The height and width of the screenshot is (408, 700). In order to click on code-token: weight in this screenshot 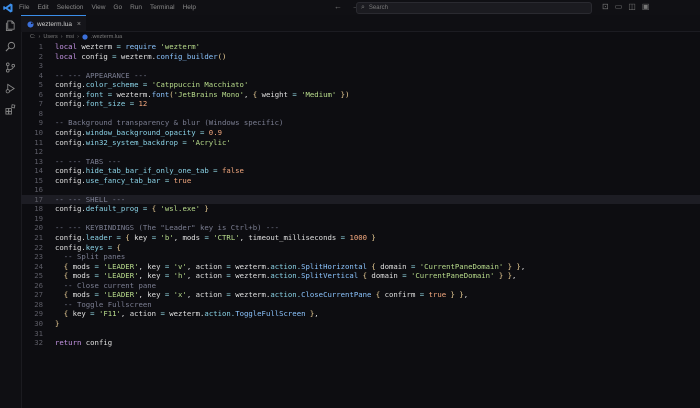, I will do `click(277, 94)`.